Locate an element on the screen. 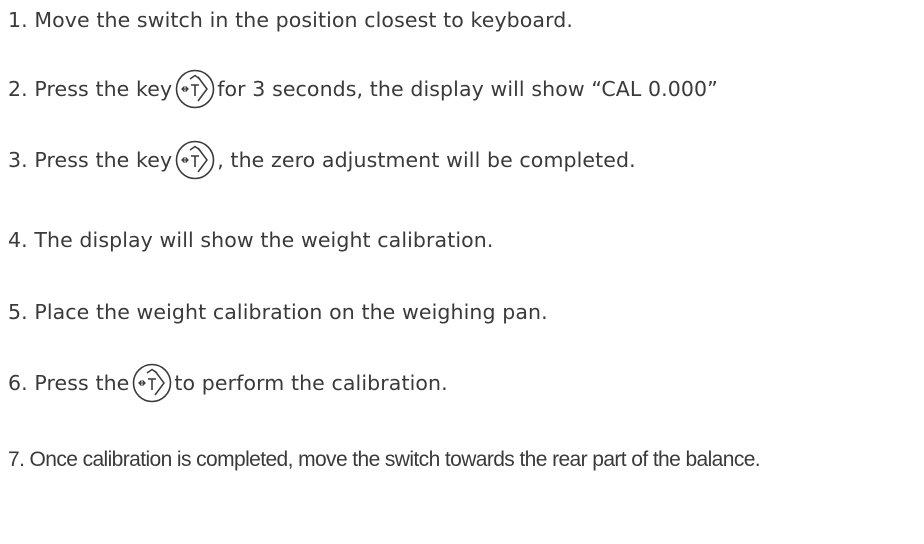 This screenshot has width=924, height=544. step-6-text: 6. Press the is located at coordinates (69, 383).